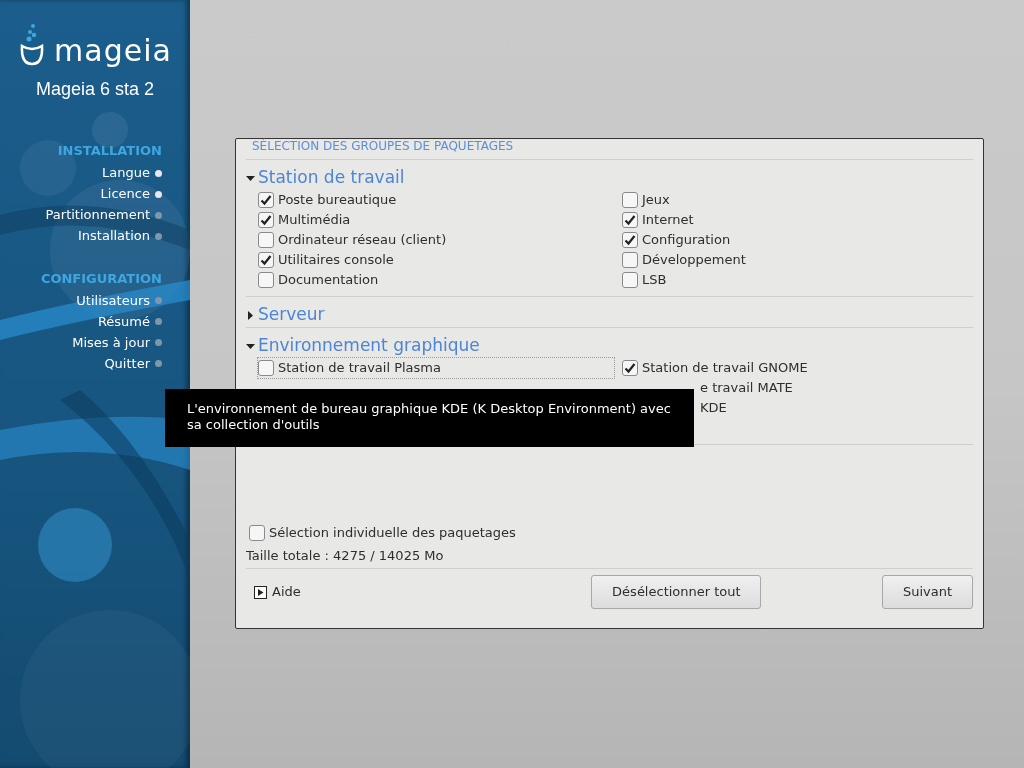 The width and height of the screenshot is (1024, 768). I want to click on checkbox-label: Utilitaires console, so click(336, 260).